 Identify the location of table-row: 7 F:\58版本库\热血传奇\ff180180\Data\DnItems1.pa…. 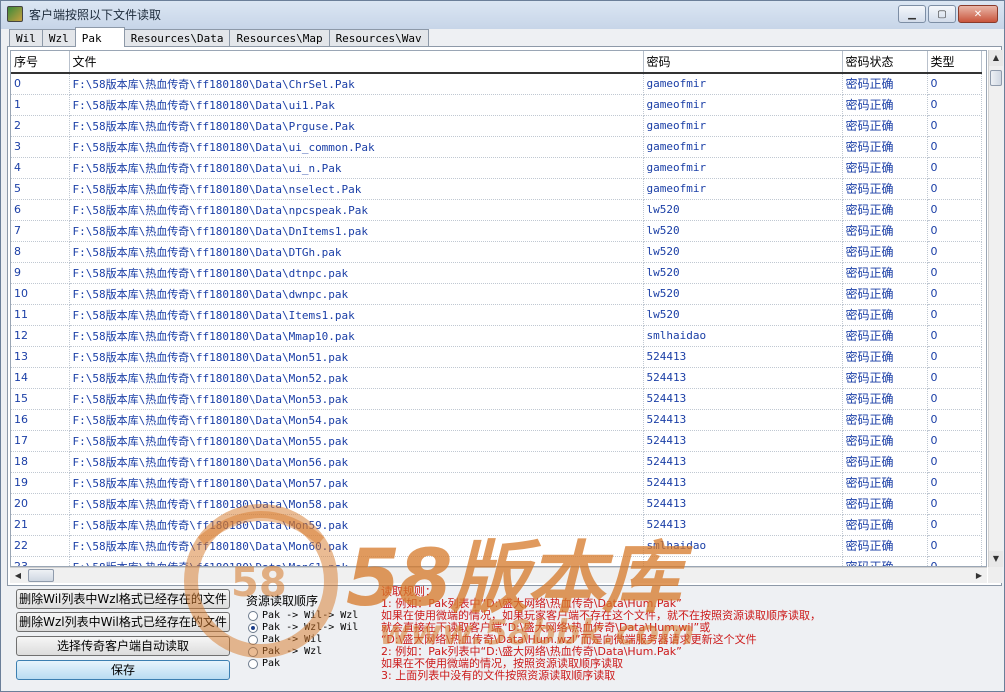
(496, 231).